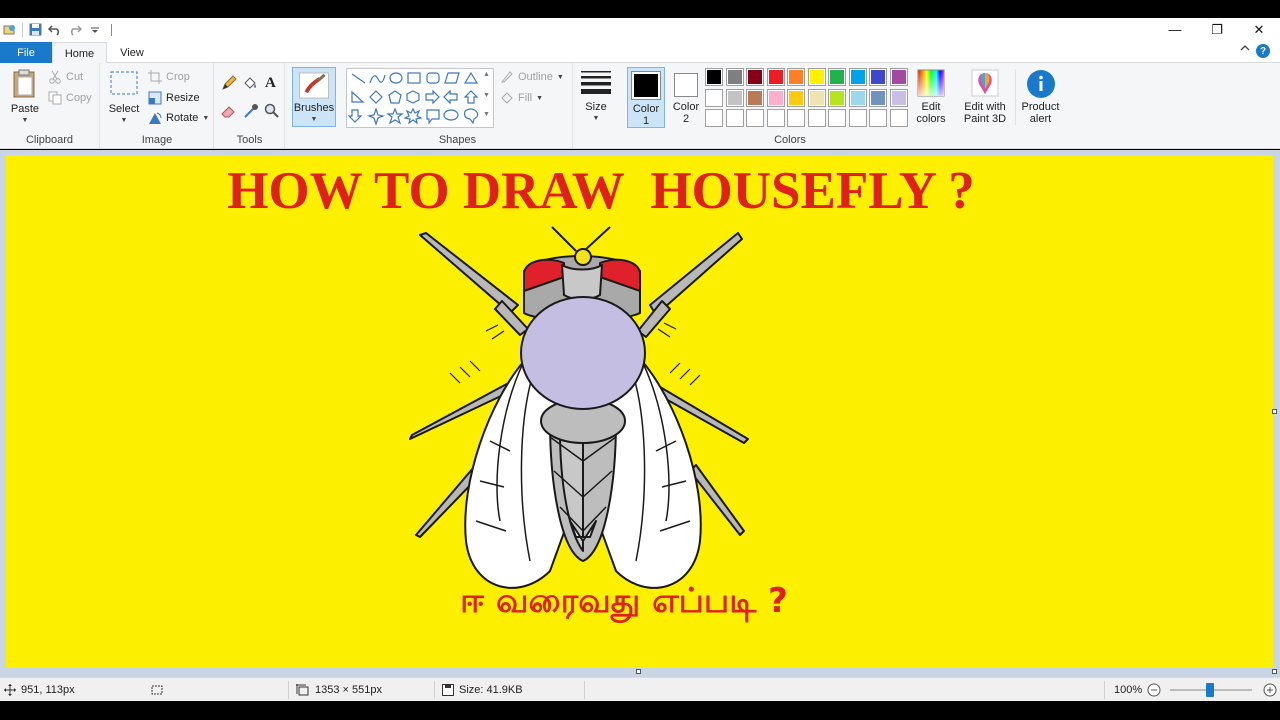 This screenshot has height=720, width=1280. Describe the element at coordinates (157, 690) in the screenshot. I see `selection-size-icon` at that location.